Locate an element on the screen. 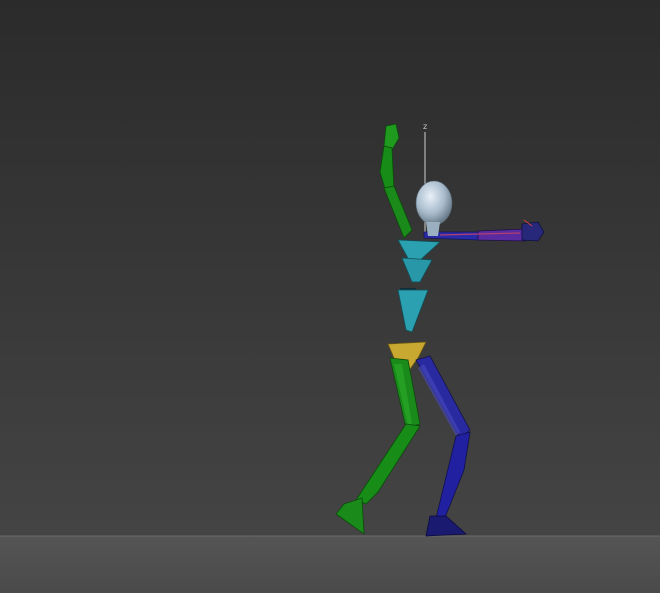 This screenshot has width=660, height=593. mid-torso is located at coordinates (417, 270).